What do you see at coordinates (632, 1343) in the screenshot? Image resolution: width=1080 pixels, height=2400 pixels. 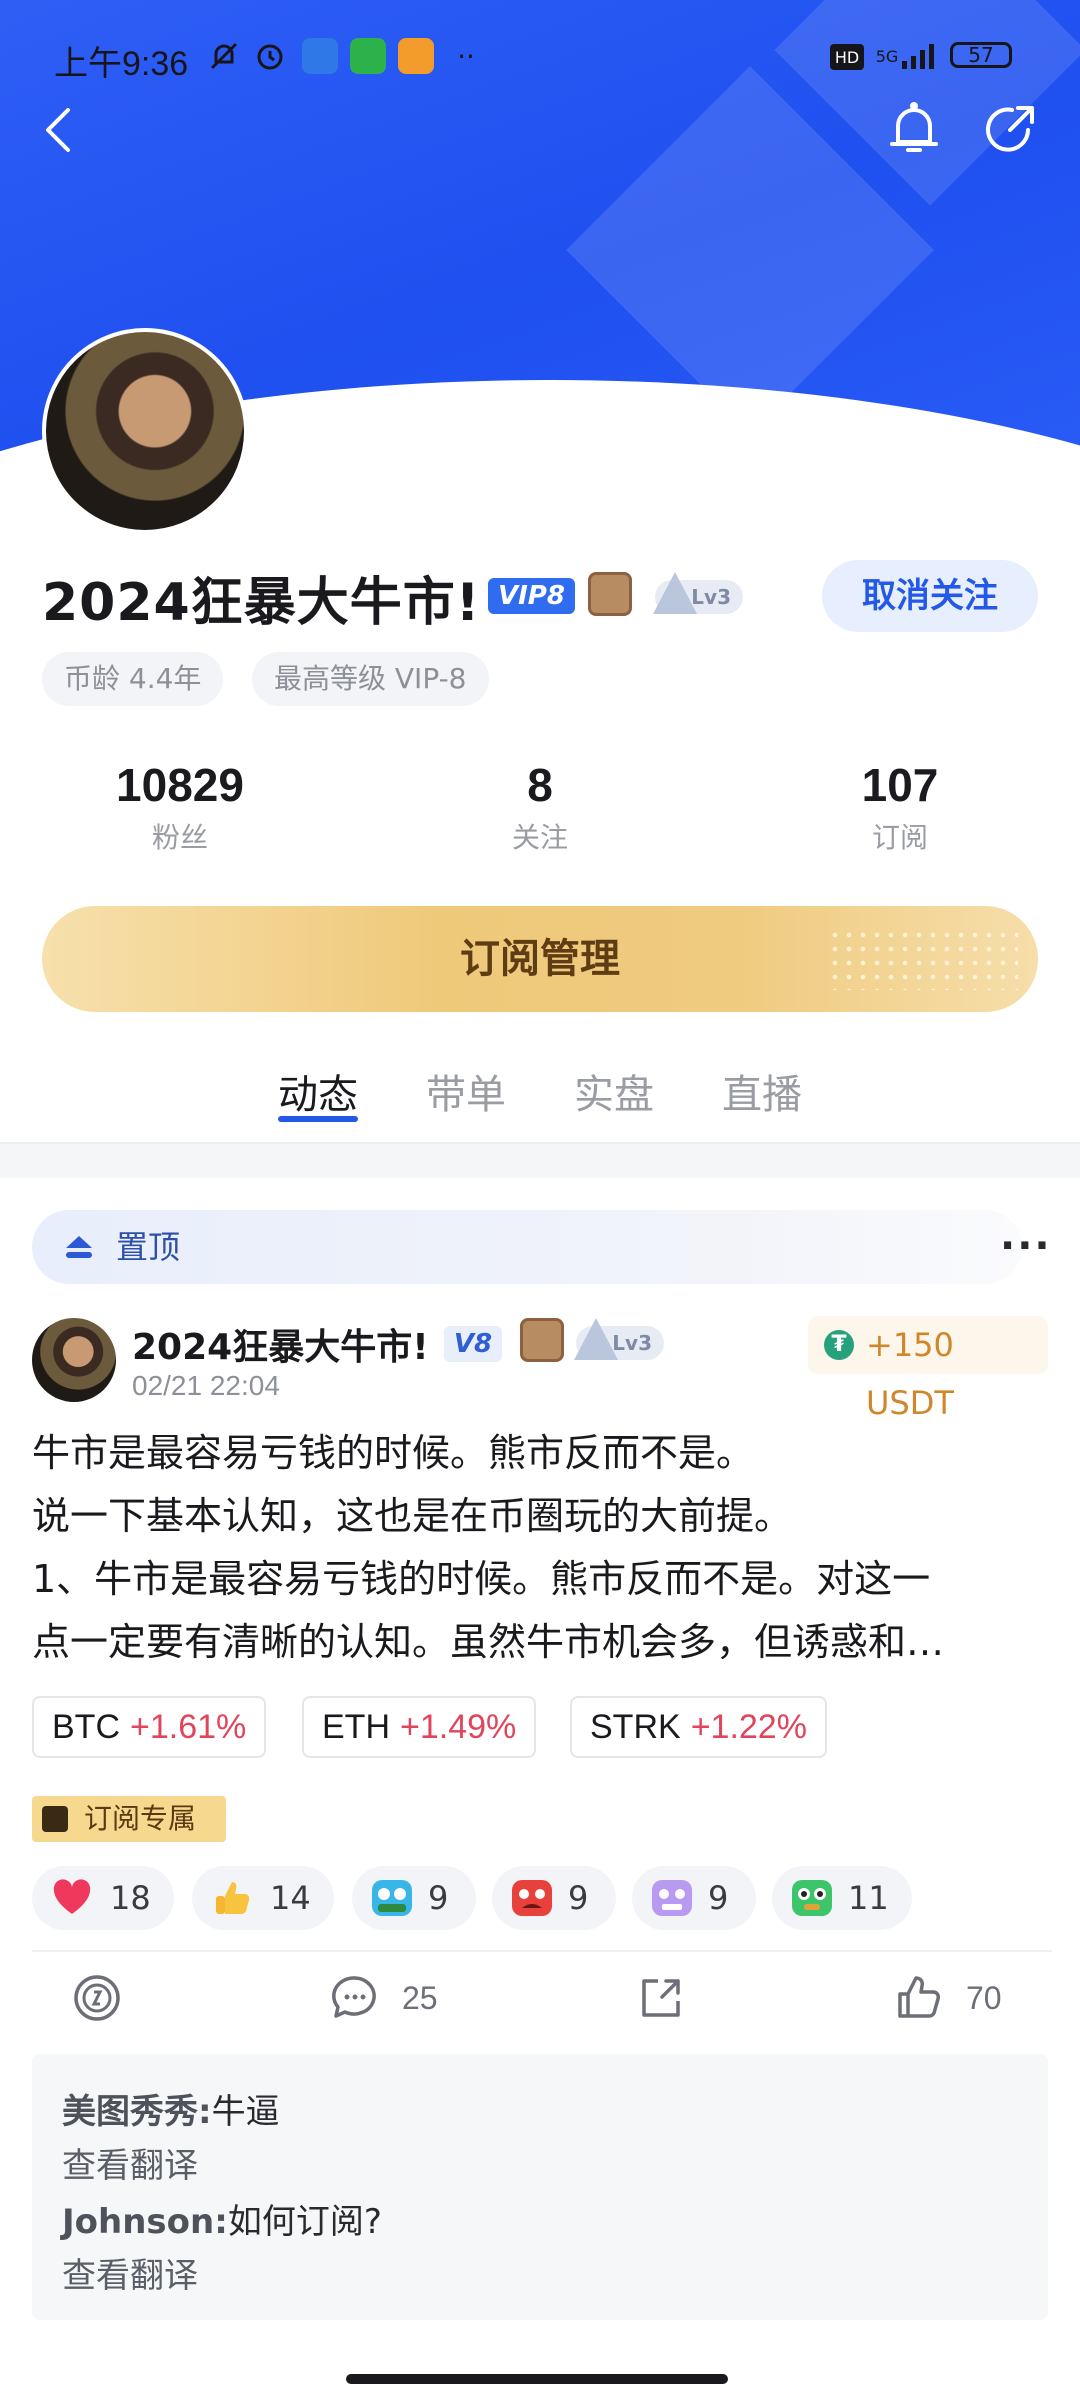 I see `level-badge-label: Lv3` at bounding box center [632, 1343].